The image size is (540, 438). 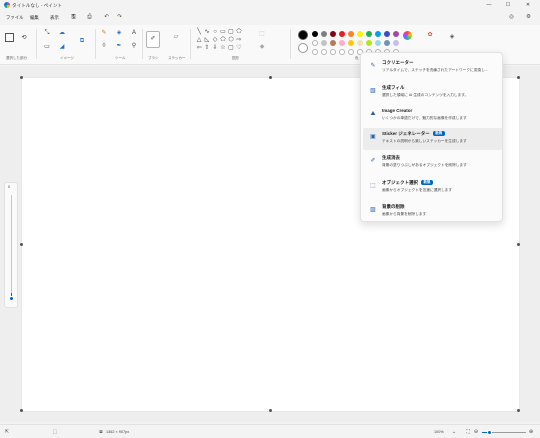 What do you see at coordinates (508, 5) in the screenshot?
I see `maximize-button: ☐` at bounding box center [508, 5].